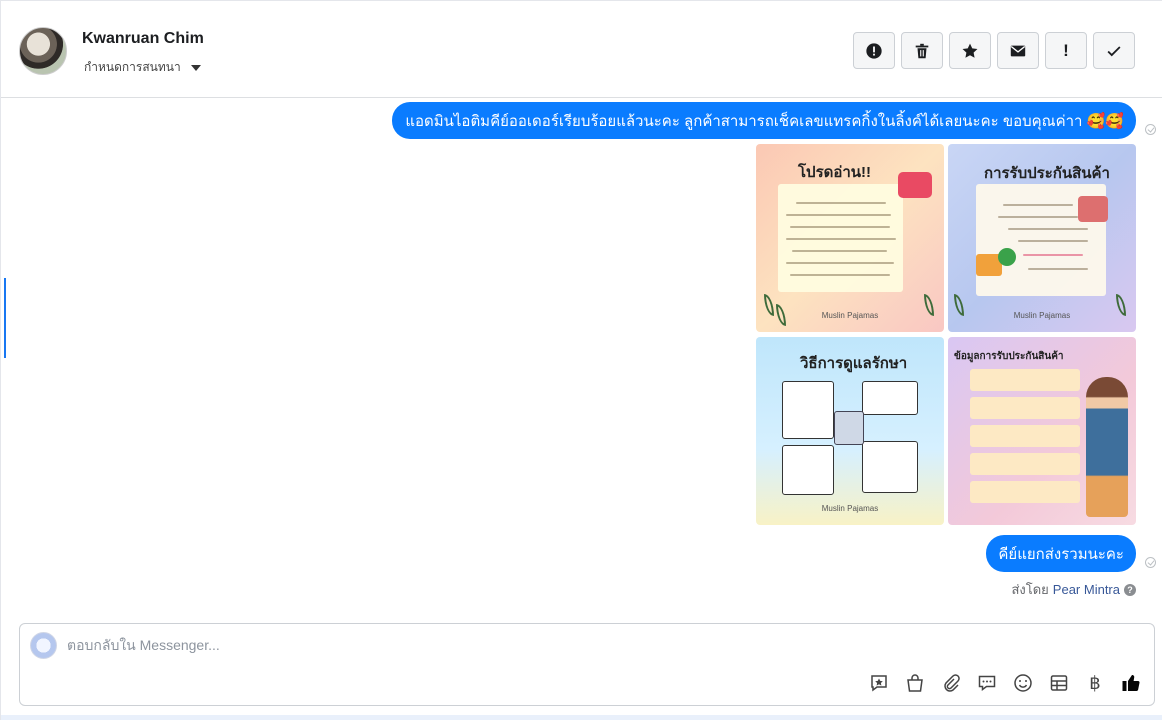  Describe the element at coordinates (587, 664) in the screenshot. I see `reply-composer: ฿` at that location.